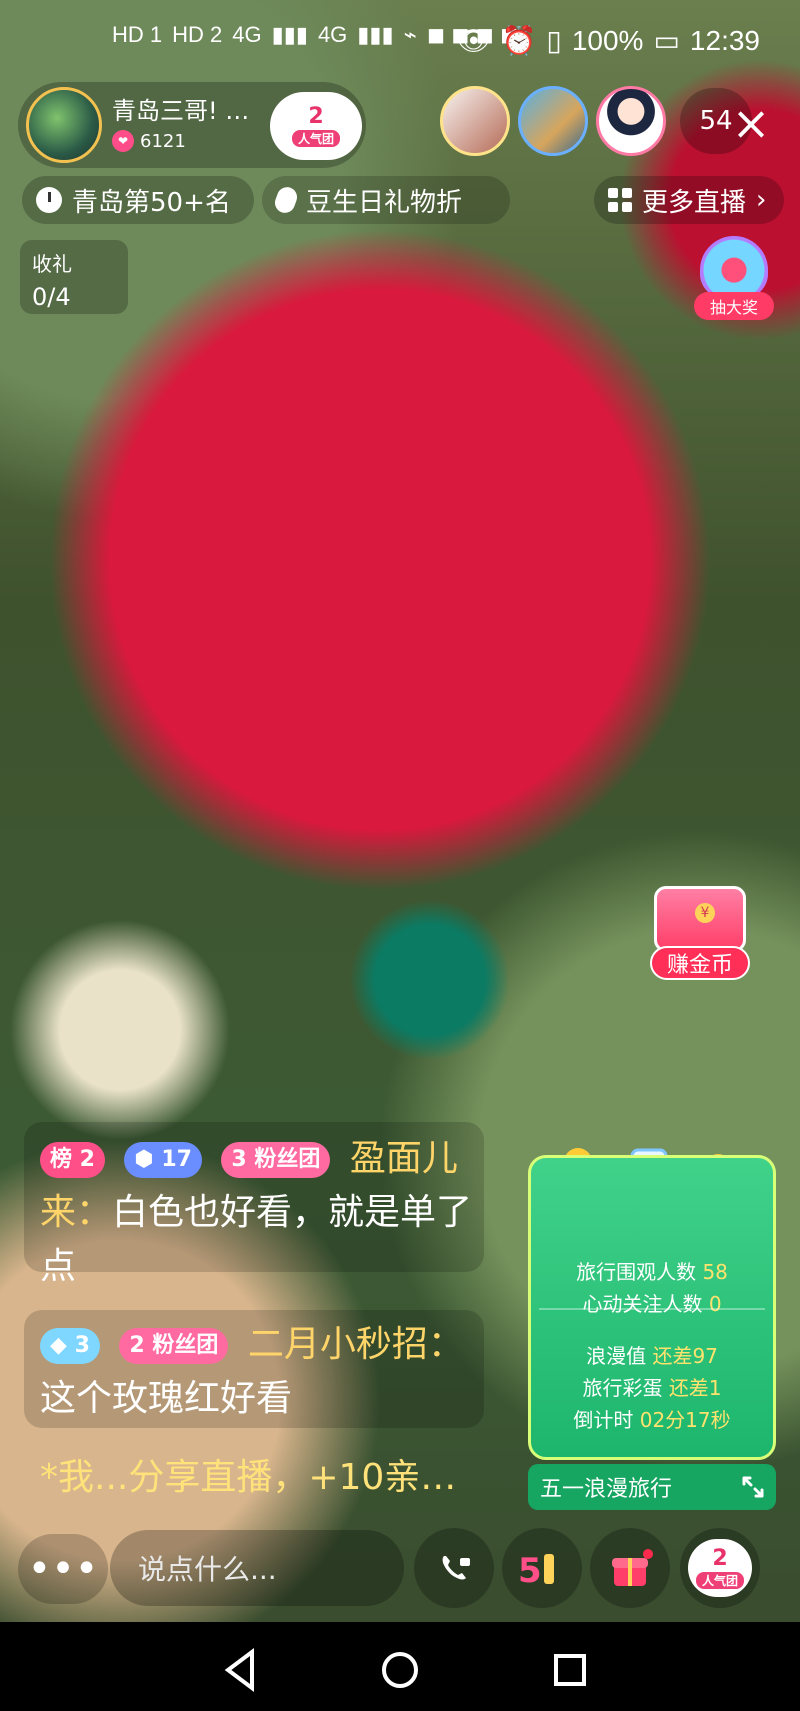 The height and width of the screenshot is (1711, 800). What do you see at coordinates (616, 1356) in the screenshot?
I see `romance-label: 浪漫值` at bounding box center [616, 1356].